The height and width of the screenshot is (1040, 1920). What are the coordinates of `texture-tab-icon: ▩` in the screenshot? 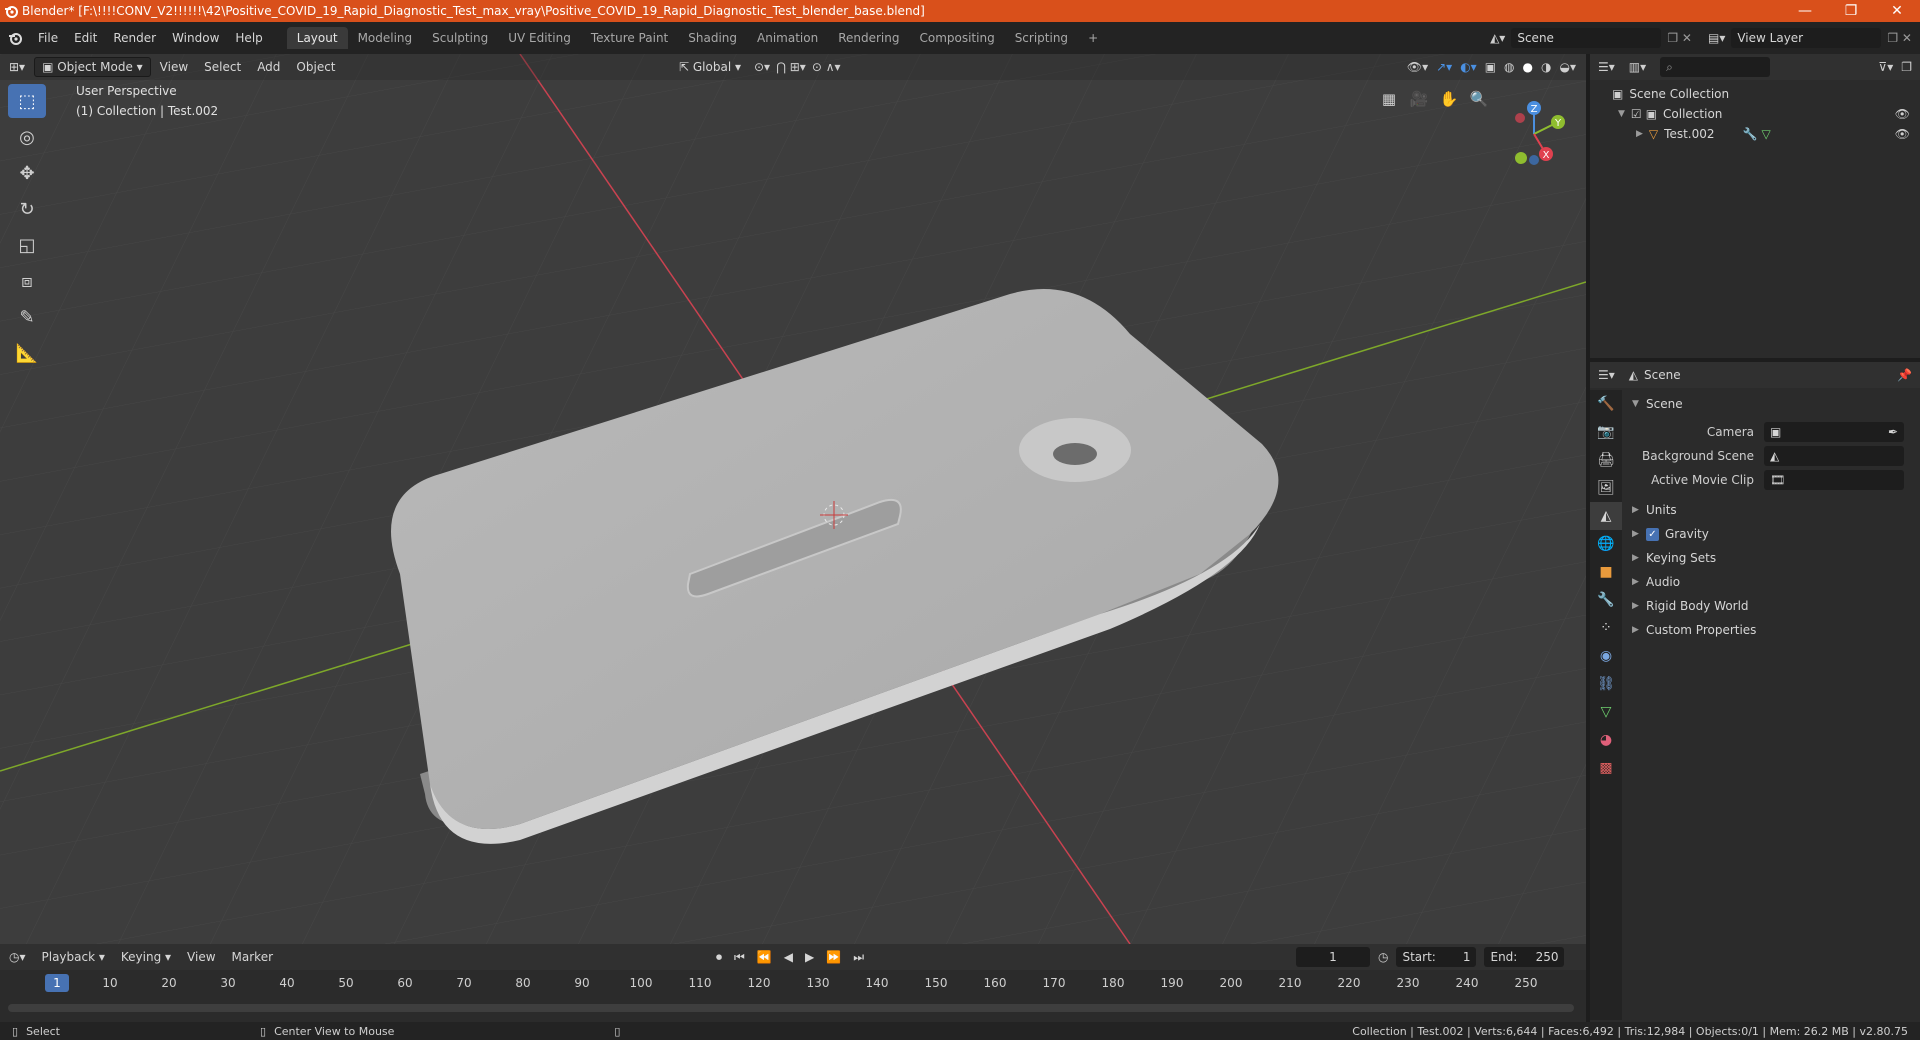 It's located at (1606, 768).